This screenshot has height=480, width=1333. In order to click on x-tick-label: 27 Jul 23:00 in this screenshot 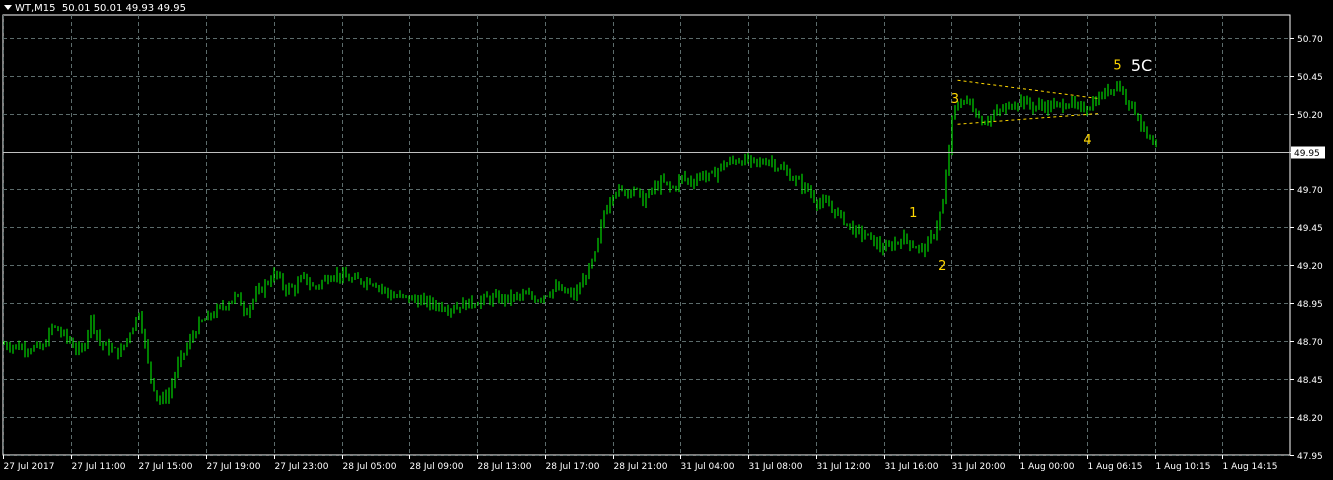, I will do `click(302, 467)`.